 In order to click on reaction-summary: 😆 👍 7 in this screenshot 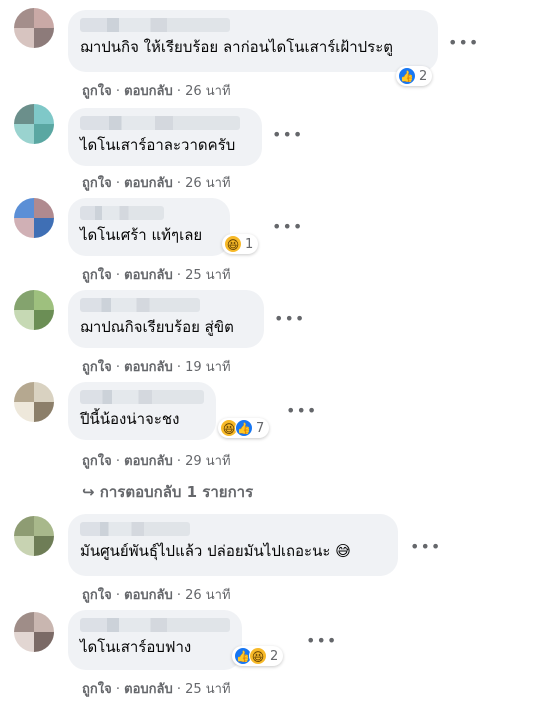, I will do `click(244, 428)`.